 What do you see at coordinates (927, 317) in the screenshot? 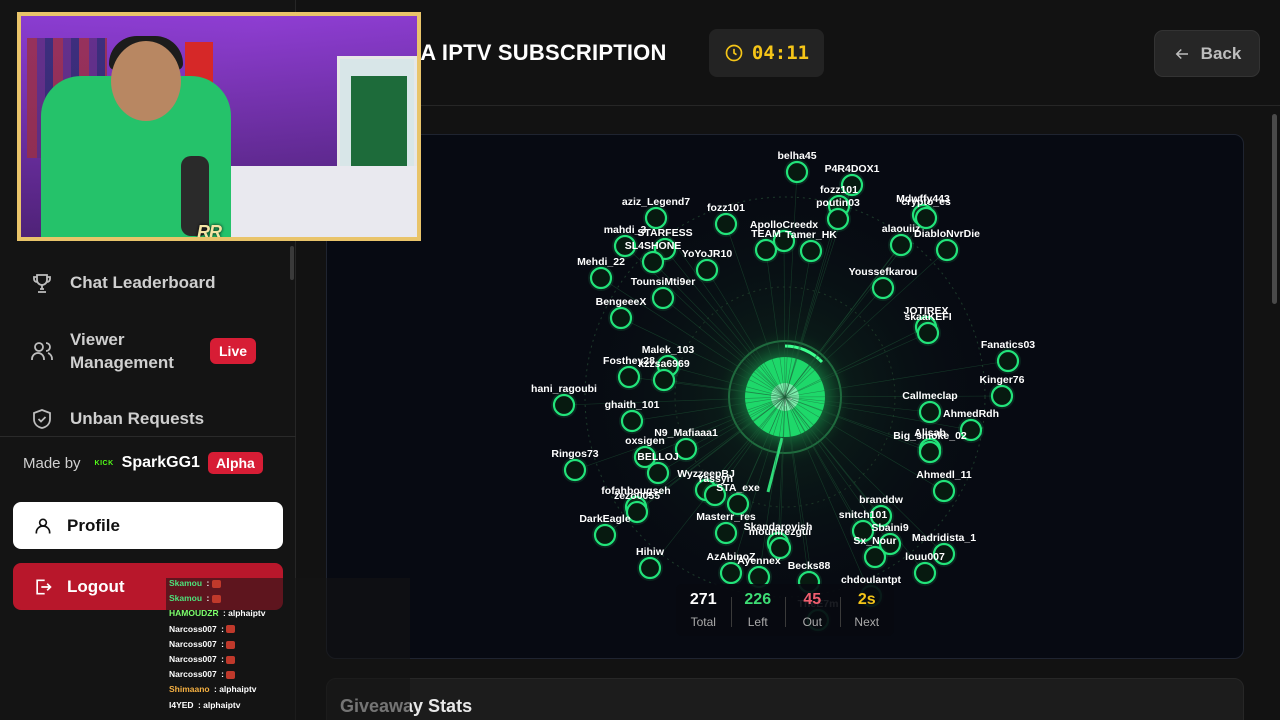
I see `participant-node-label: skaaKEFI` at bounding box center [927, 317].